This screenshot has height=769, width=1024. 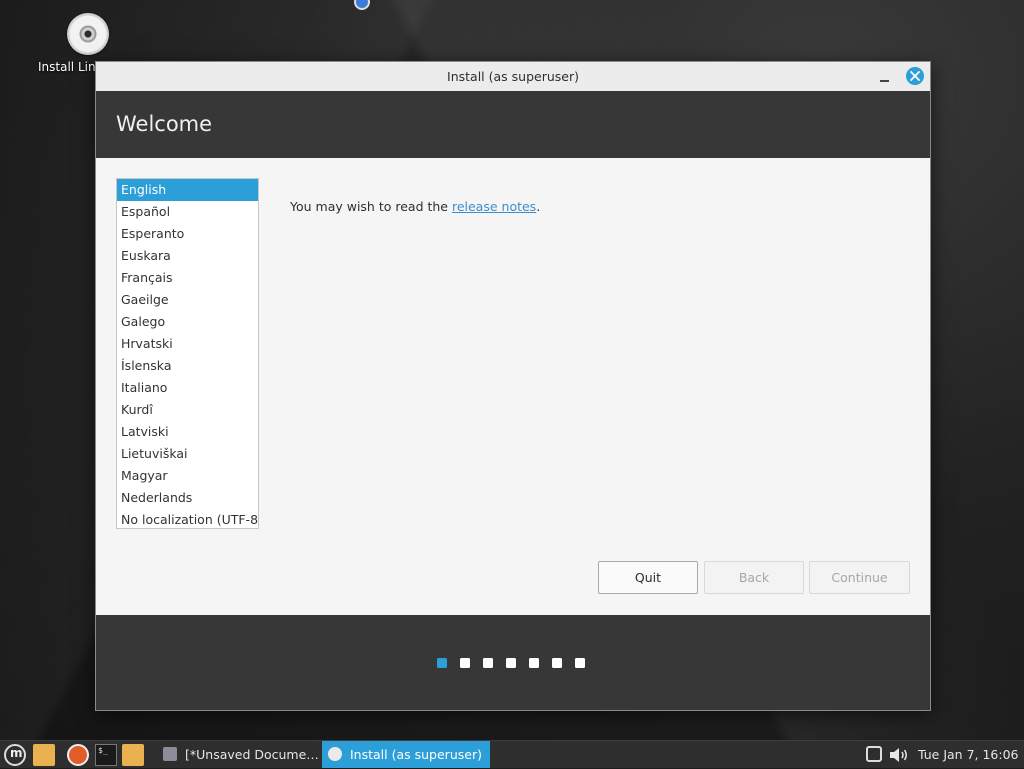 I want to click on language-item: Magyar, so click(x=187, y=476).